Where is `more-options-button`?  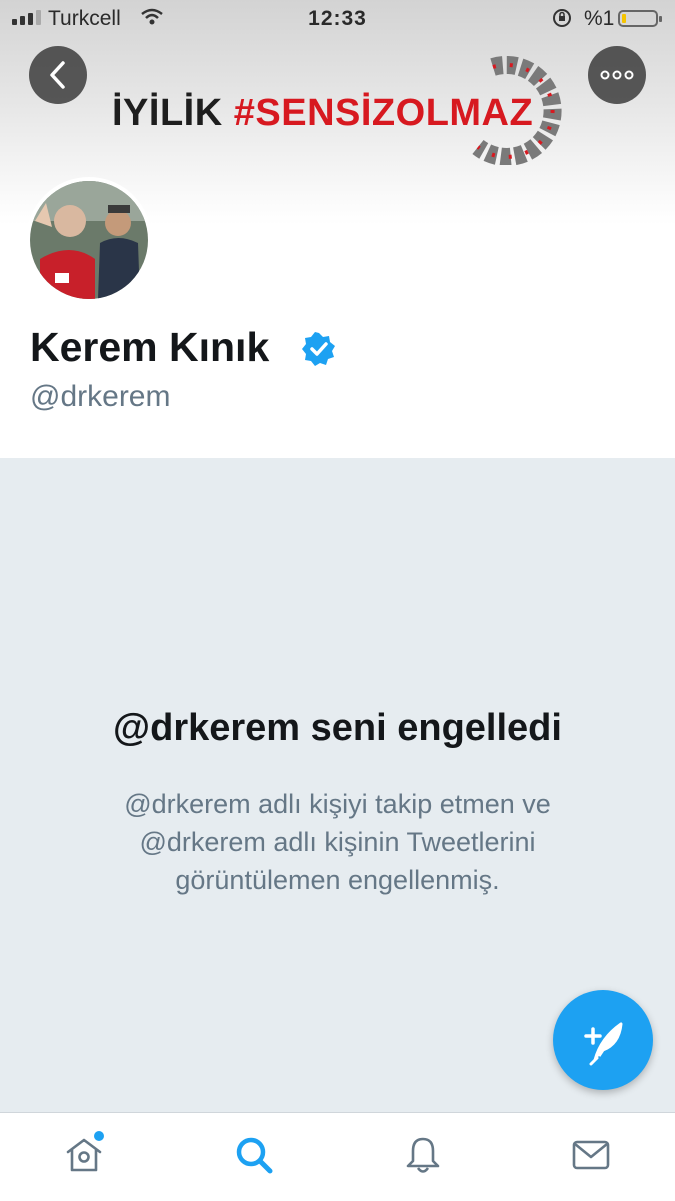
more-options-button is located at coordinates (617, 75).